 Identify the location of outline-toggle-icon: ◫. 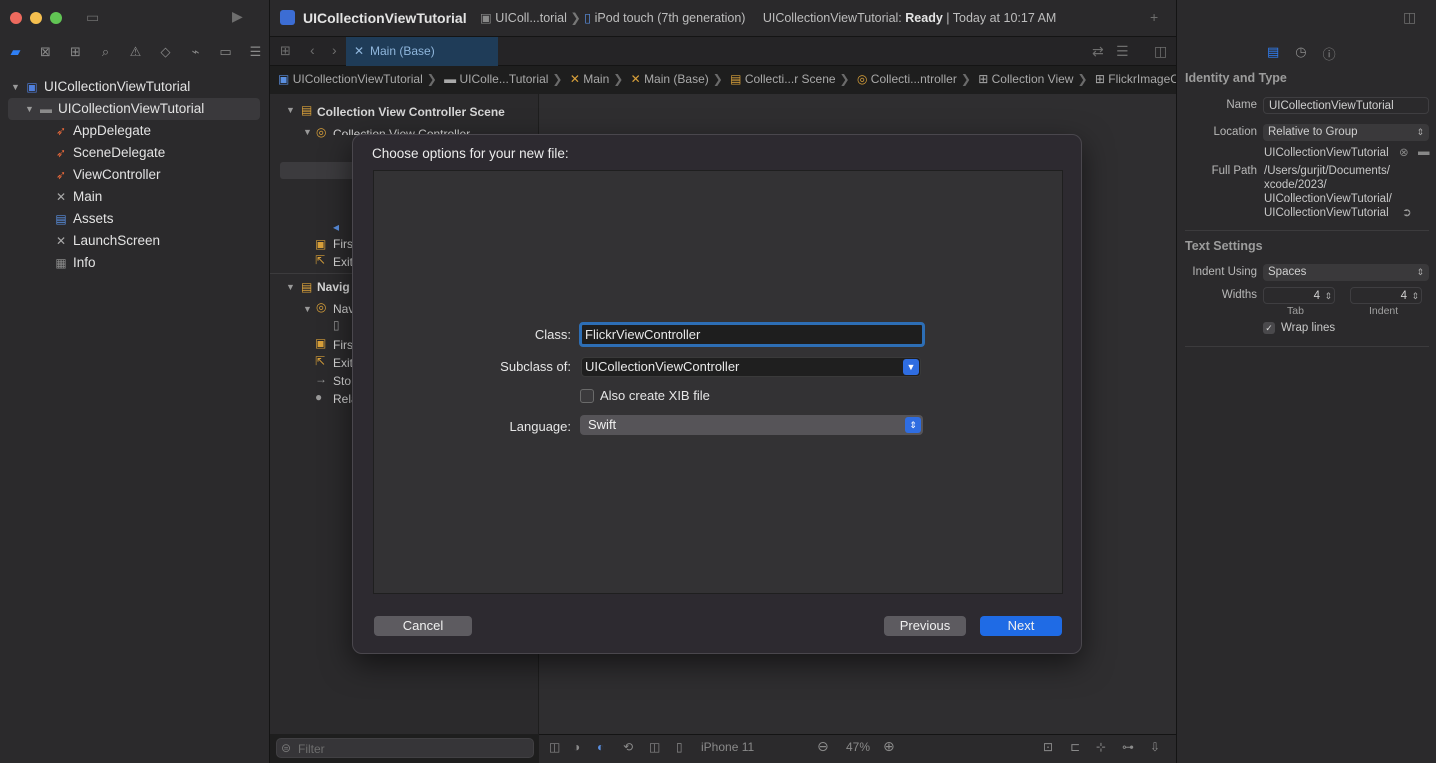
(554, 747).